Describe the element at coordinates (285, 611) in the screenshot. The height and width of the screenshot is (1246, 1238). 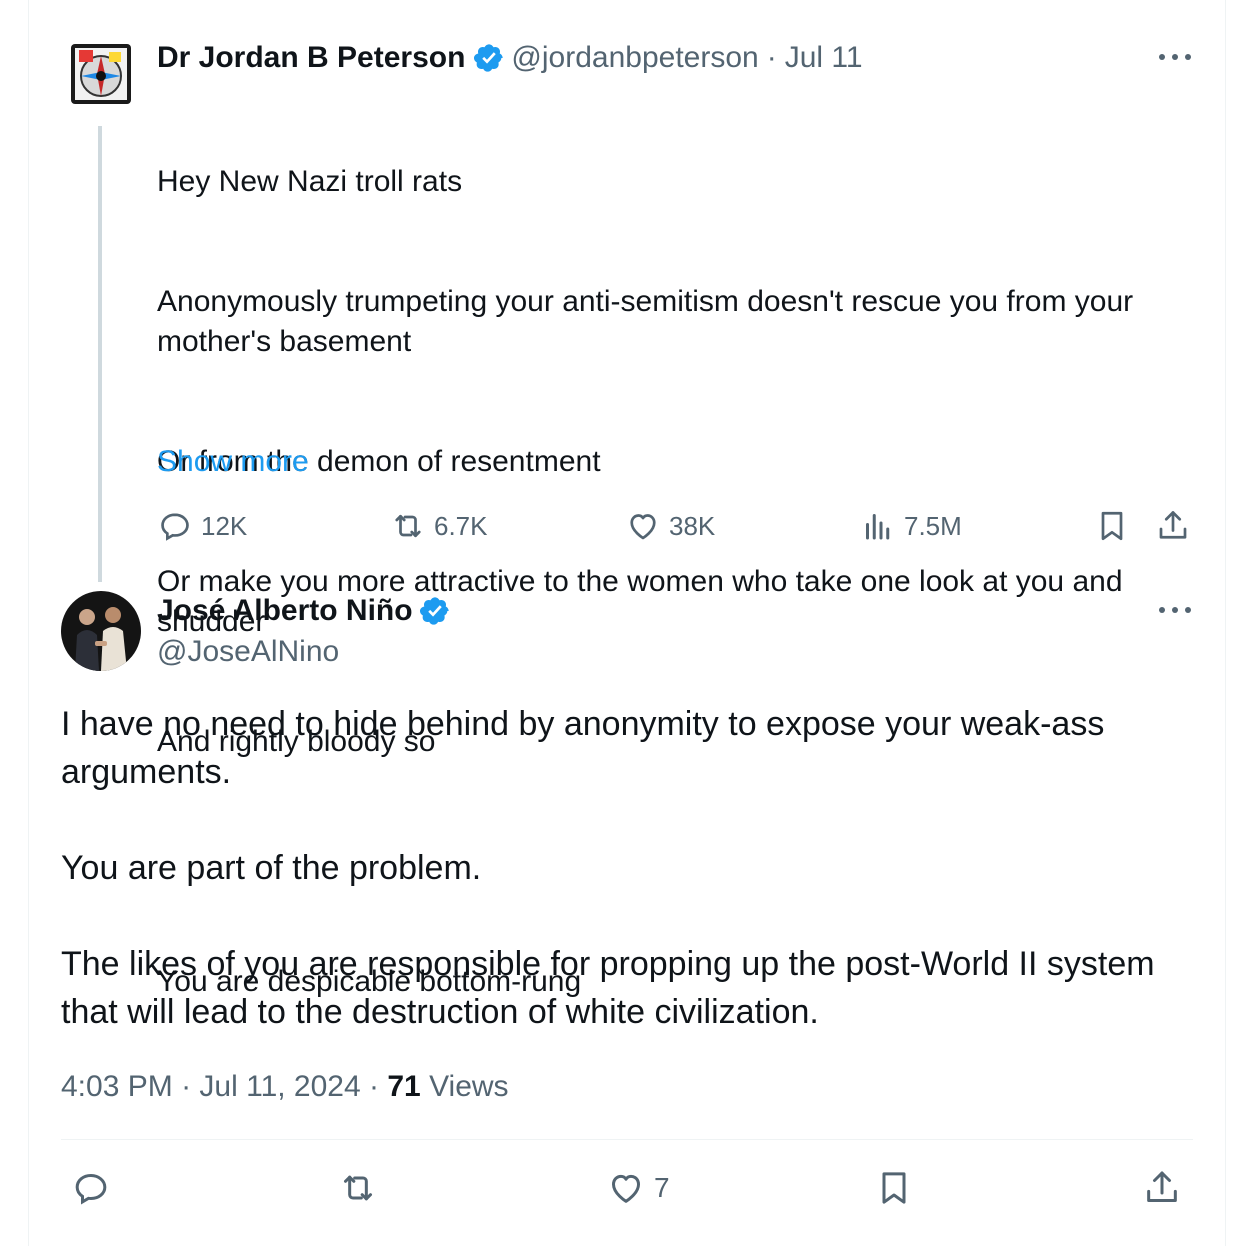
I see `reply-author-name: José Alberto Niño` at that location.